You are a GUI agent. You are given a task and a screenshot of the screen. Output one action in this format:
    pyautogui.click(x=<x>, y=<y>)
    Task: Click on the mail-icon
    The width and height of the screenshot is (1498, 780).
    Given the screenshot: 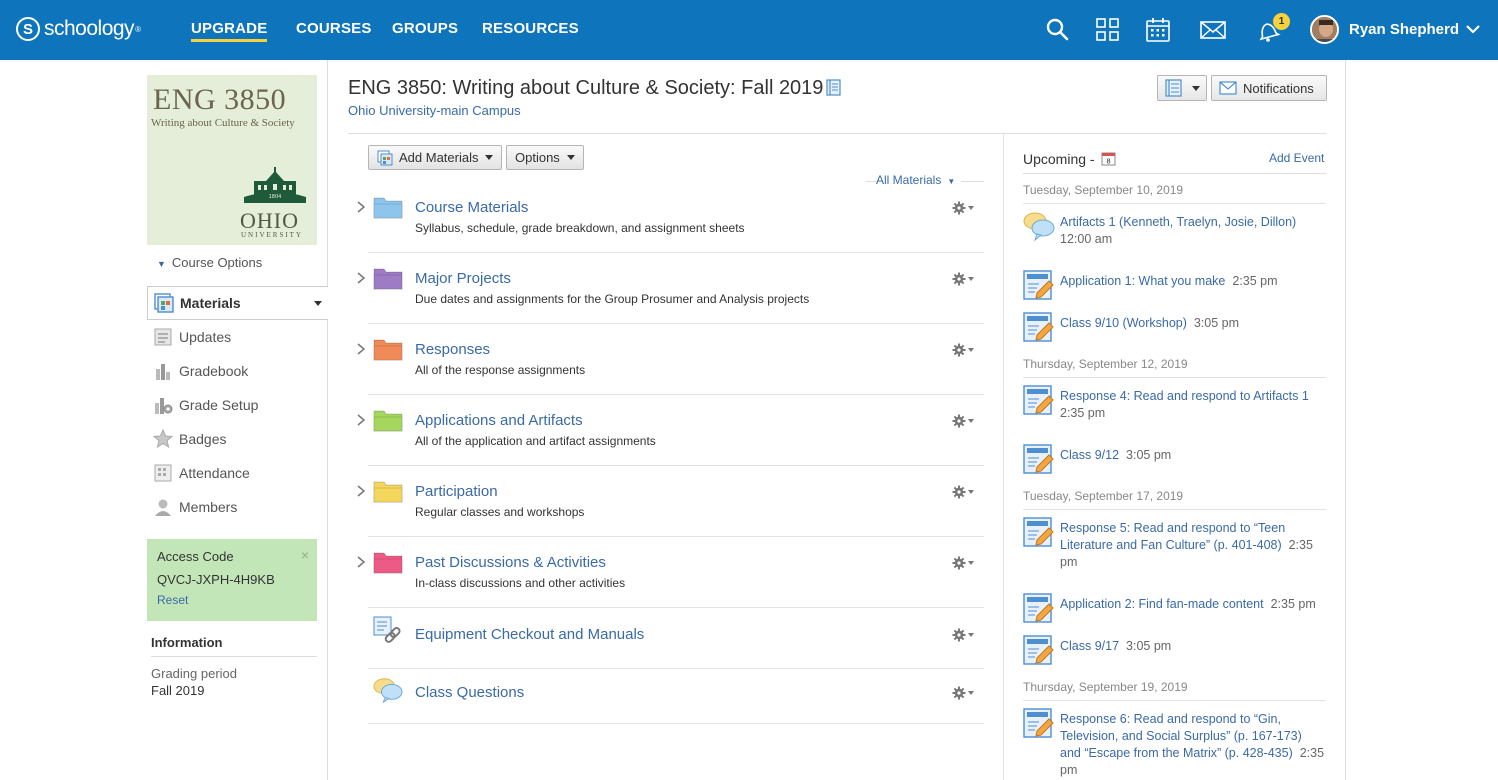 What is the action you would take?
    pyautogui.click(x=1213, y=30)
    